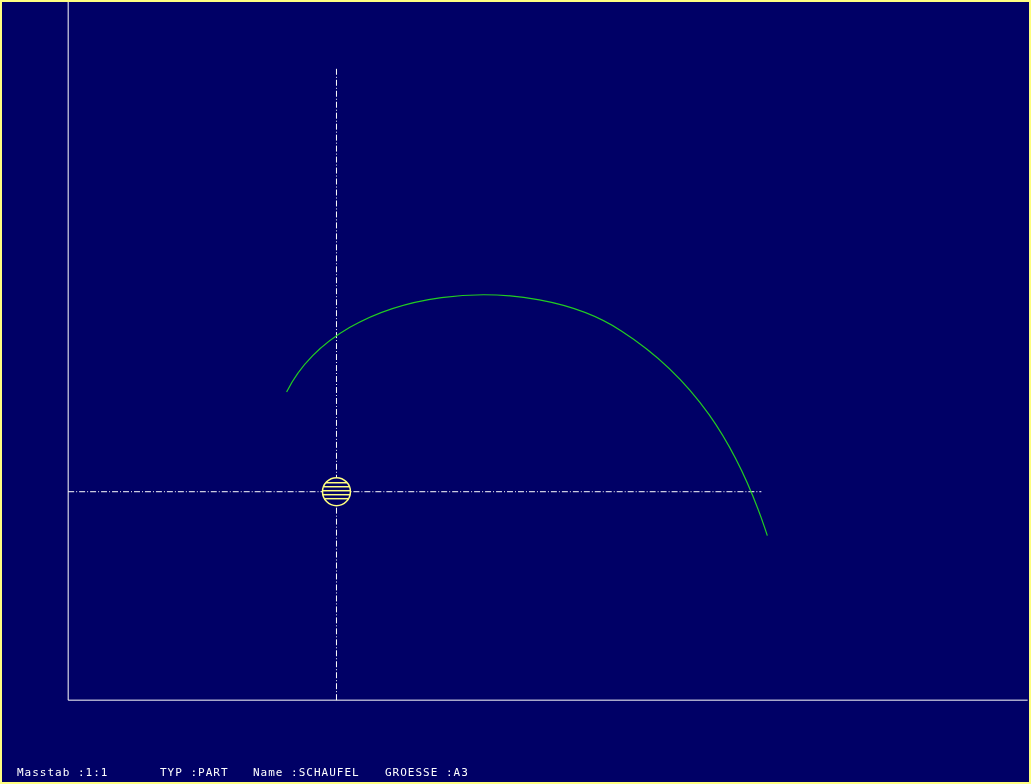 The image size is (1031, 784). Describe the element at coordinates (336, 492) in the screenshot. I see `origin-symbol-icon` at that location.